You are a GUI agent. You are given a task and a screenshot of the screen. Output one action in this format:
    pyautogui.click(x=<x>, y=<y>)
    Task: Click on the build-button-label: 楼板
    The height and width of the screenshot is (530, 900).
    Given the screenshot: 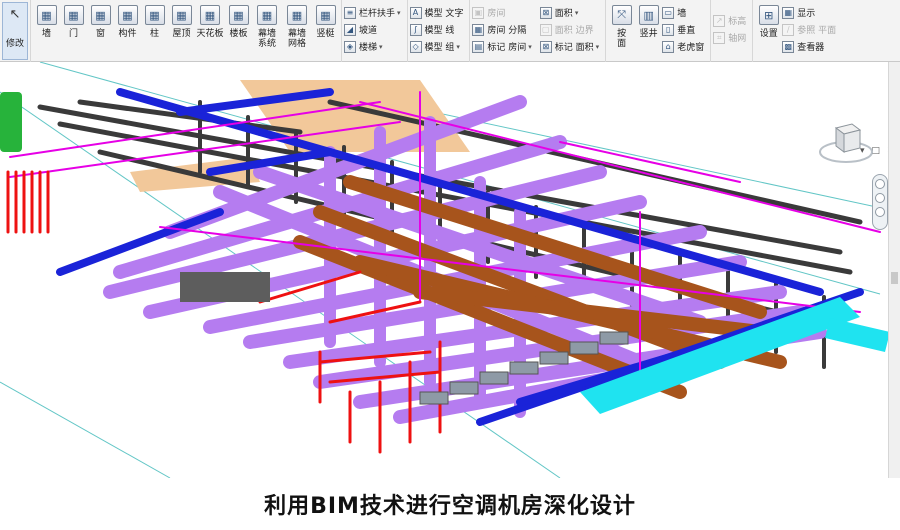 What is the action you would take?
    pyautogui.click(x=238, y=34)
    